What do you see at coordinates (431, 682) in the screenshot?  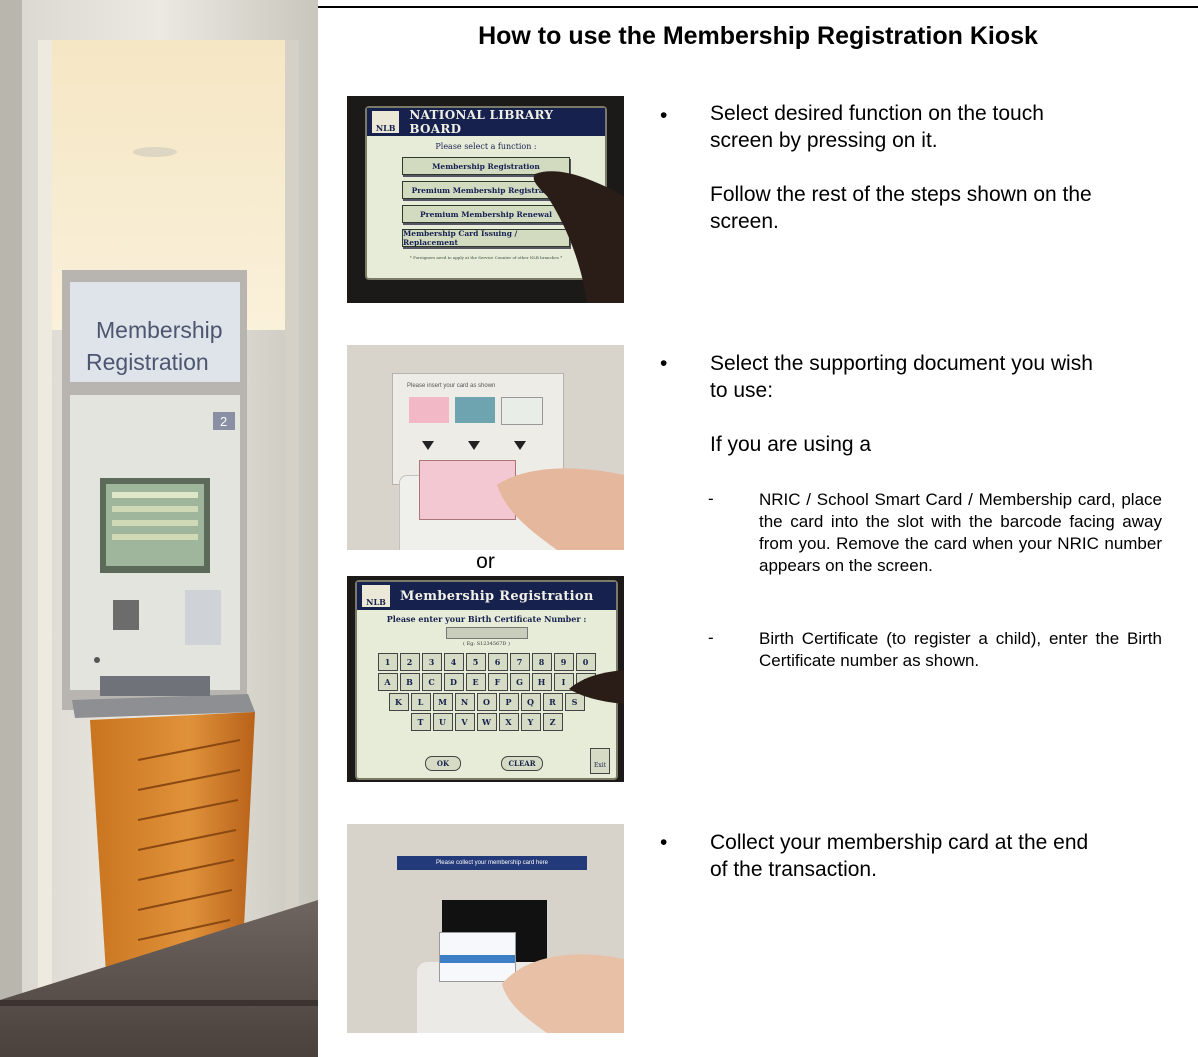 I see `key-c: C` at bounding box center [431, 682].